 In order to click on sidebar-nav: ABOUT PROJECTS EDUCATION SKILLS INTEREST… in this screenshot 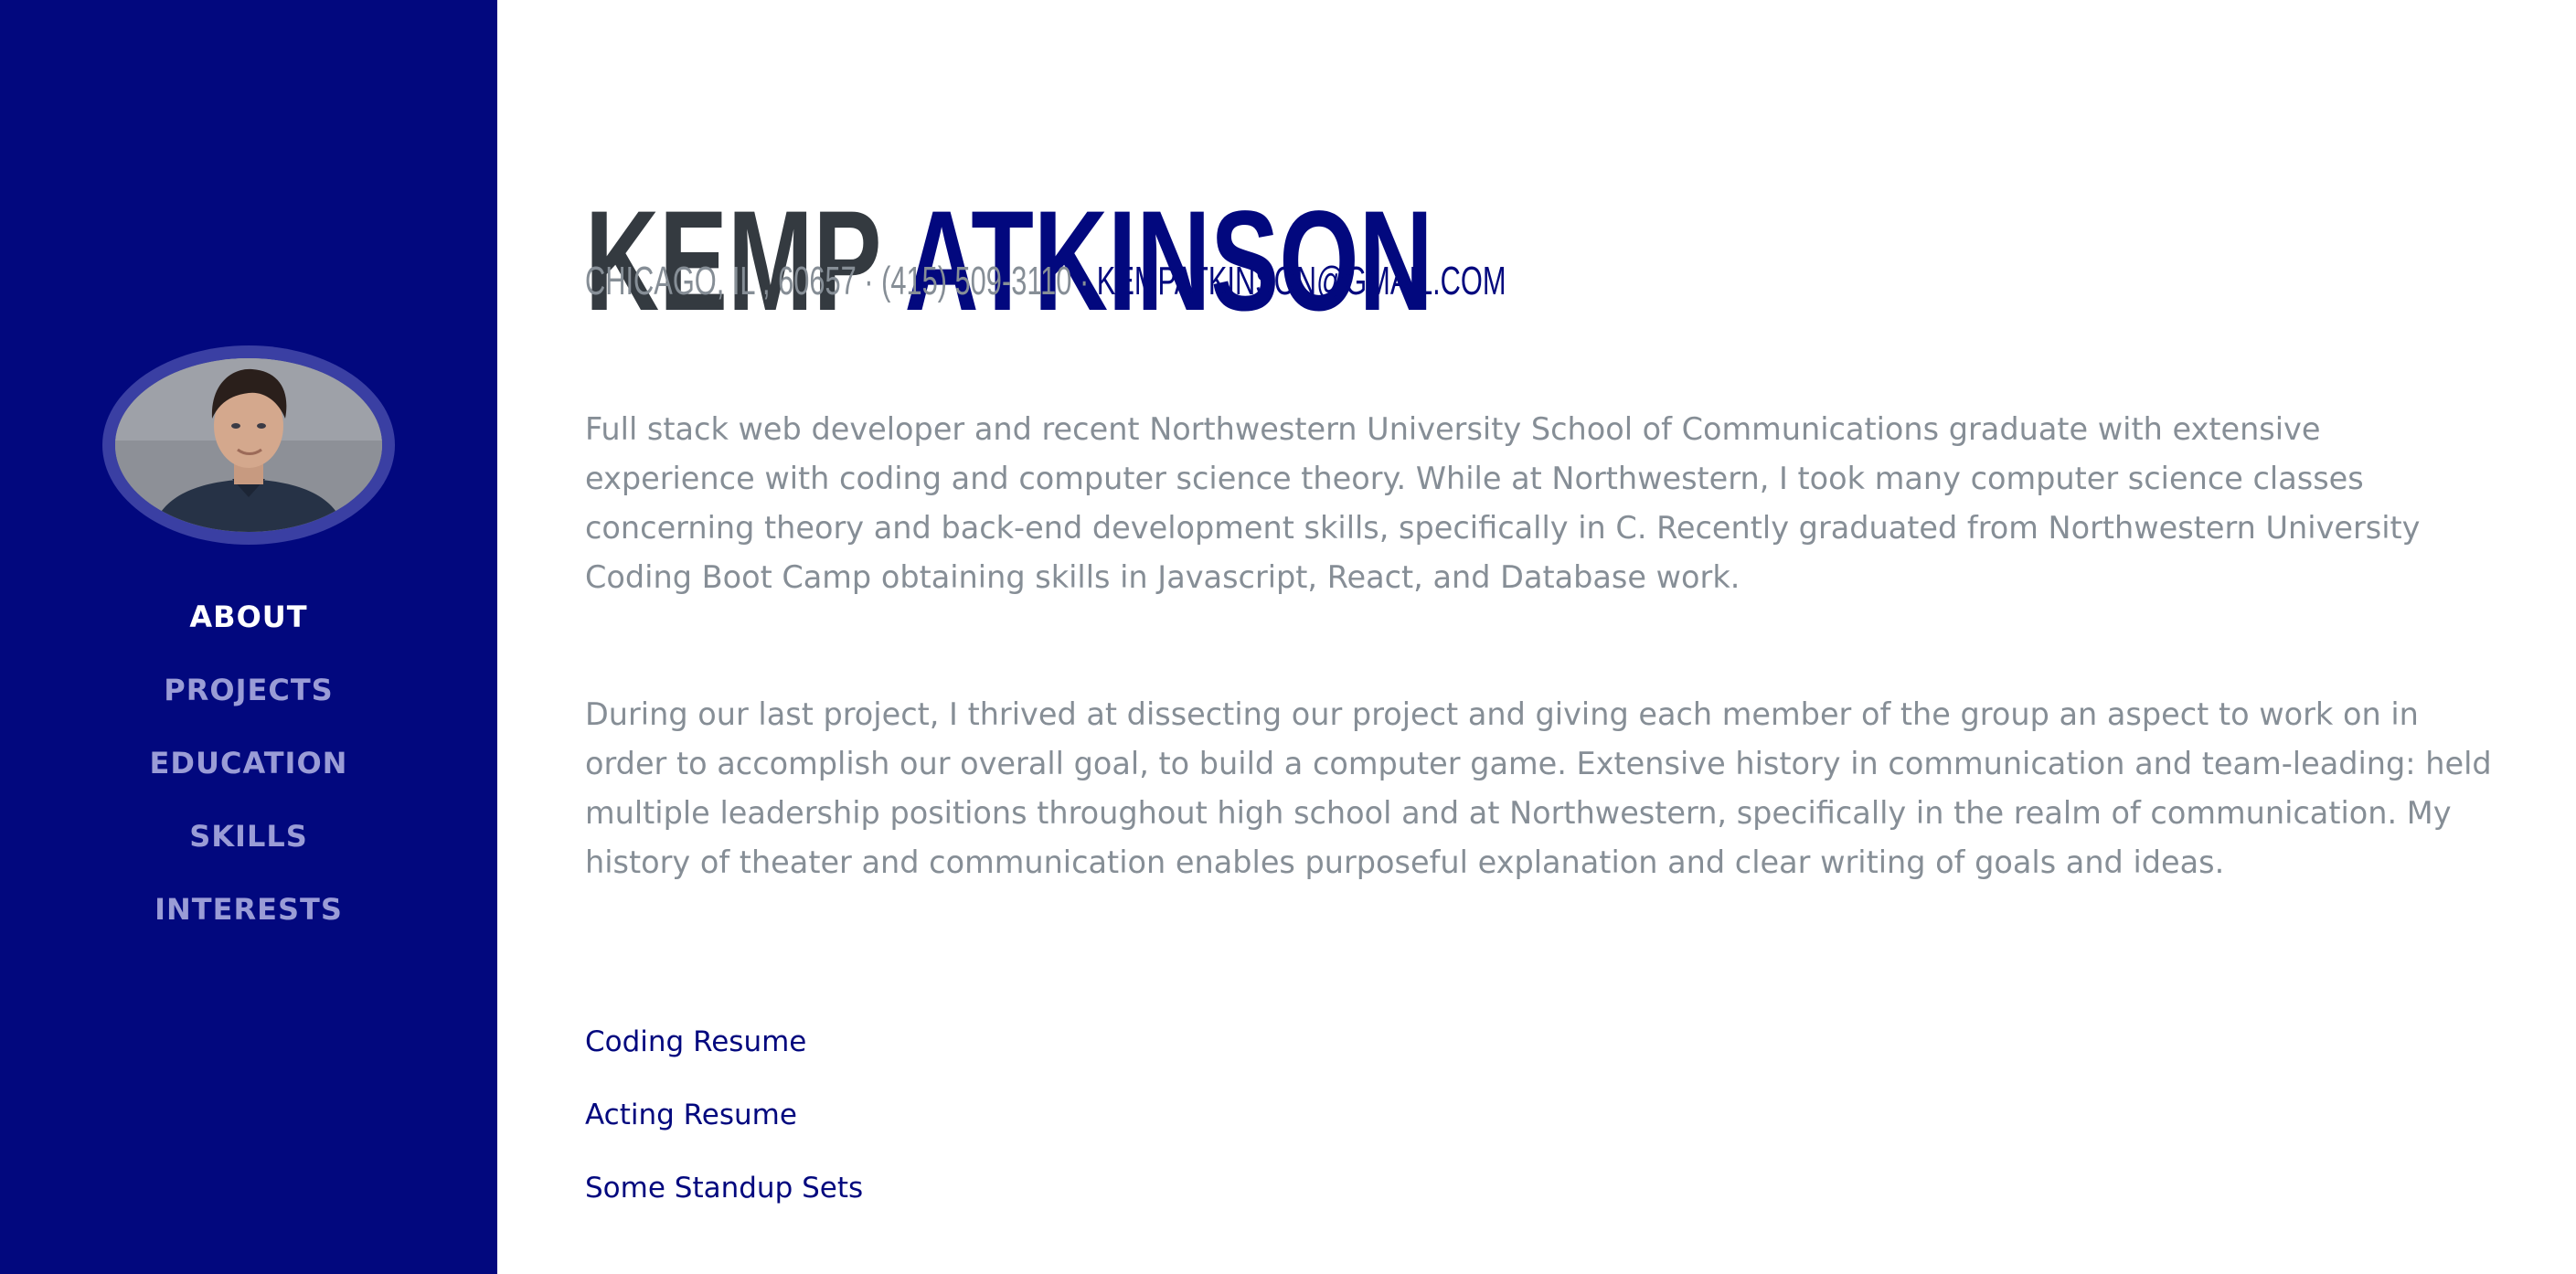, I will do `click(248, 767)`.